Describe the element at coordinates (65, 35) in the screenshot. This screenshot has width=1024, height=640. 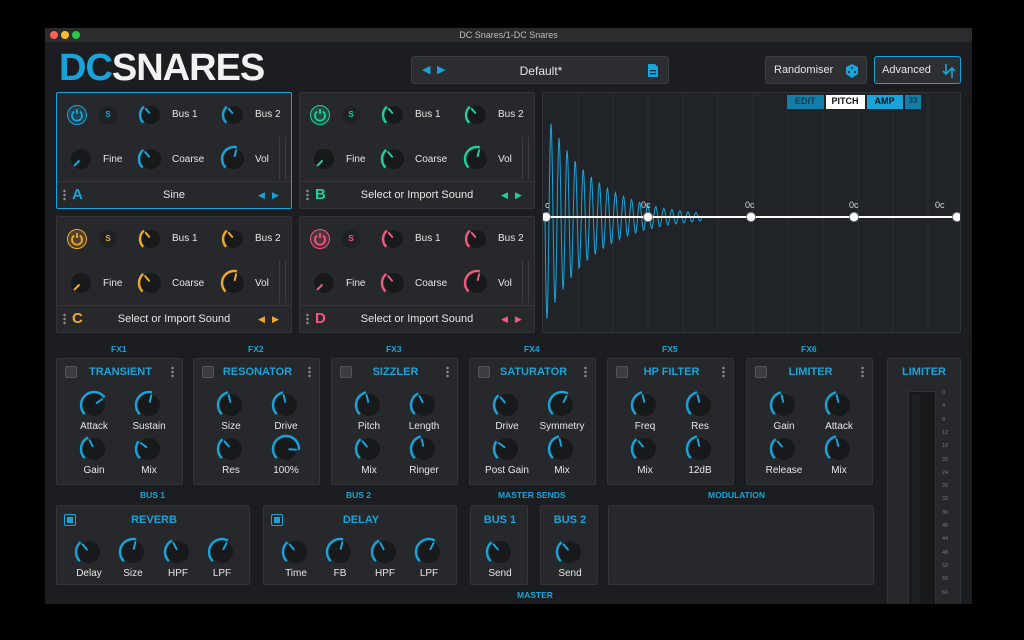
I see `minimize-window-button` at that location.